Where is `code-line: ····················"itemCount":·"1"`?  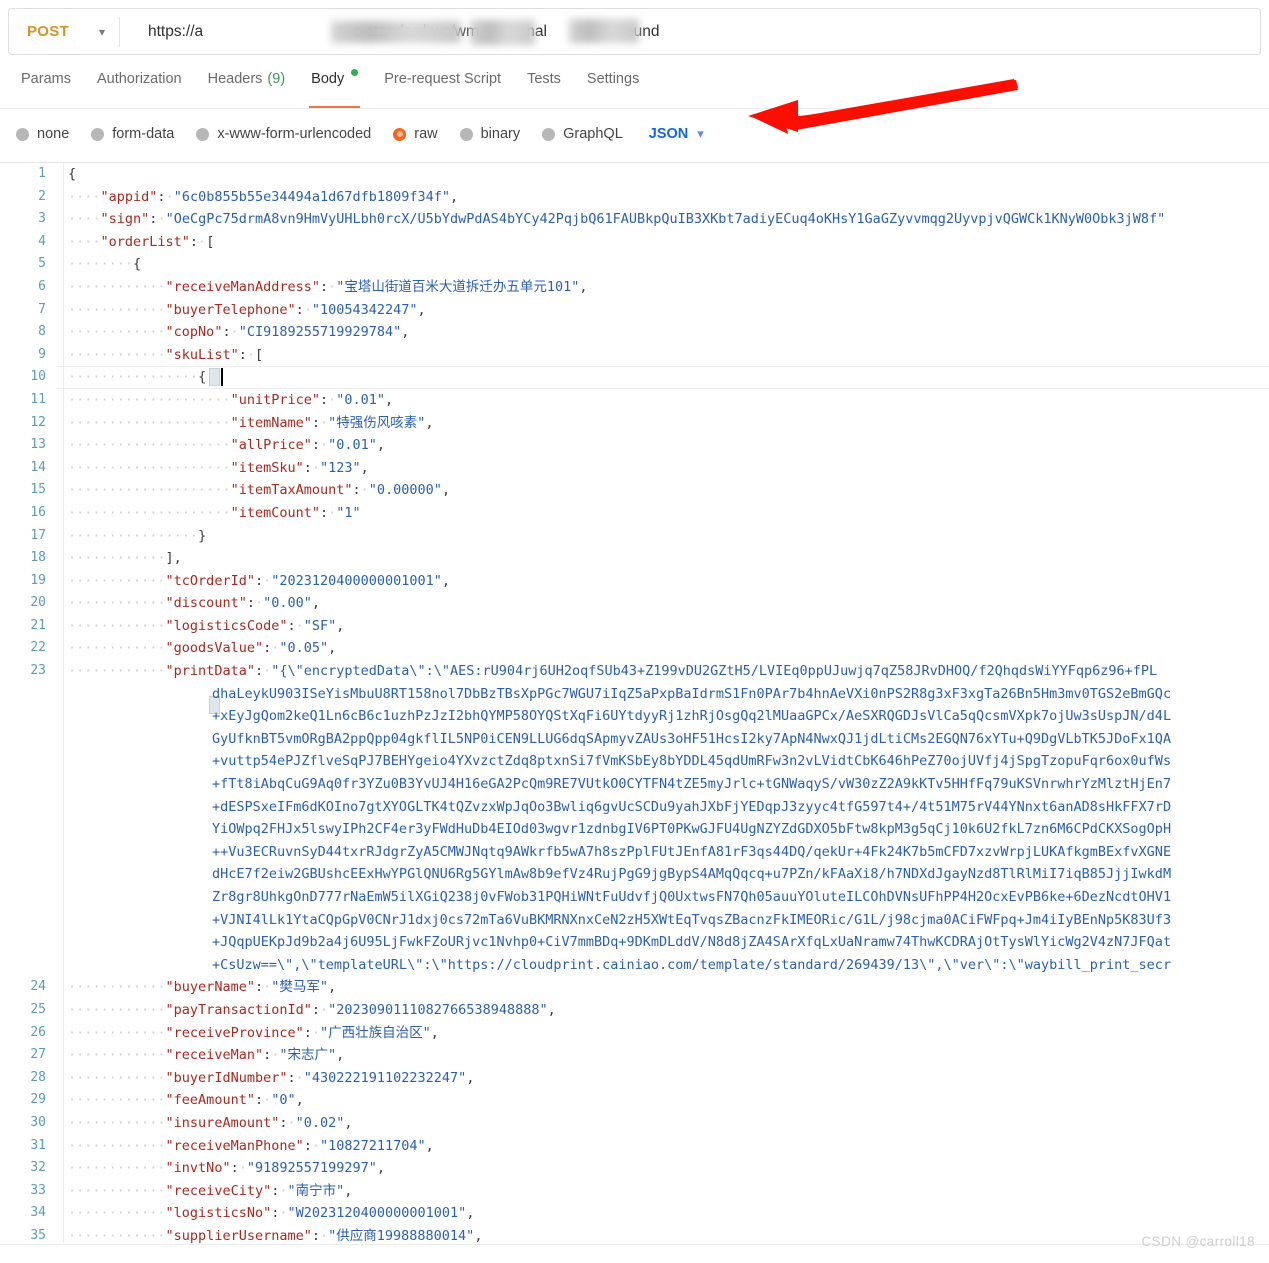 code-line: ····················"itemCount":·"1" is located at coordinates (668, 513).